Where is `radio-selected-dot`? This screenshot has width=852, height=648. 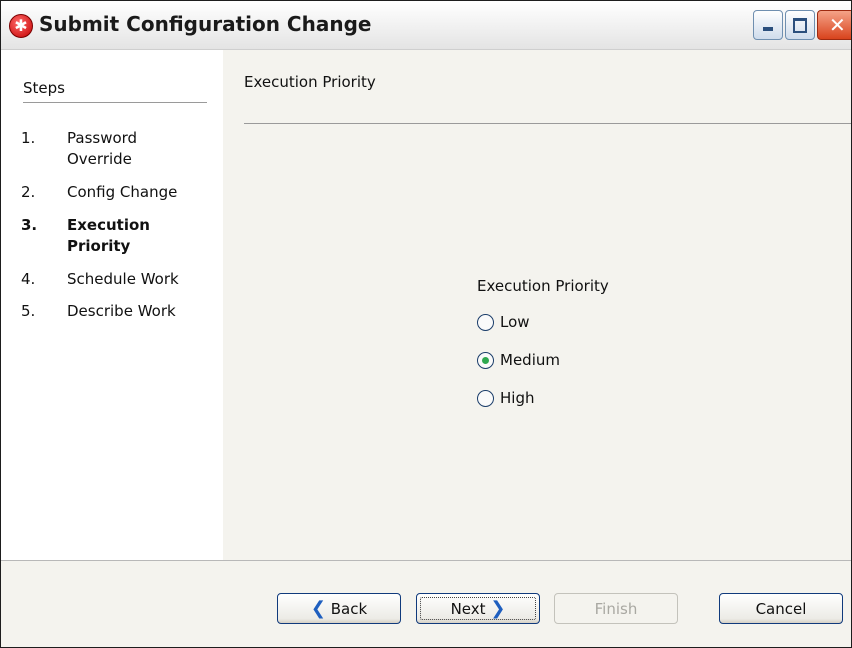 radio-selected-dot is located at coordinates (485, 360).